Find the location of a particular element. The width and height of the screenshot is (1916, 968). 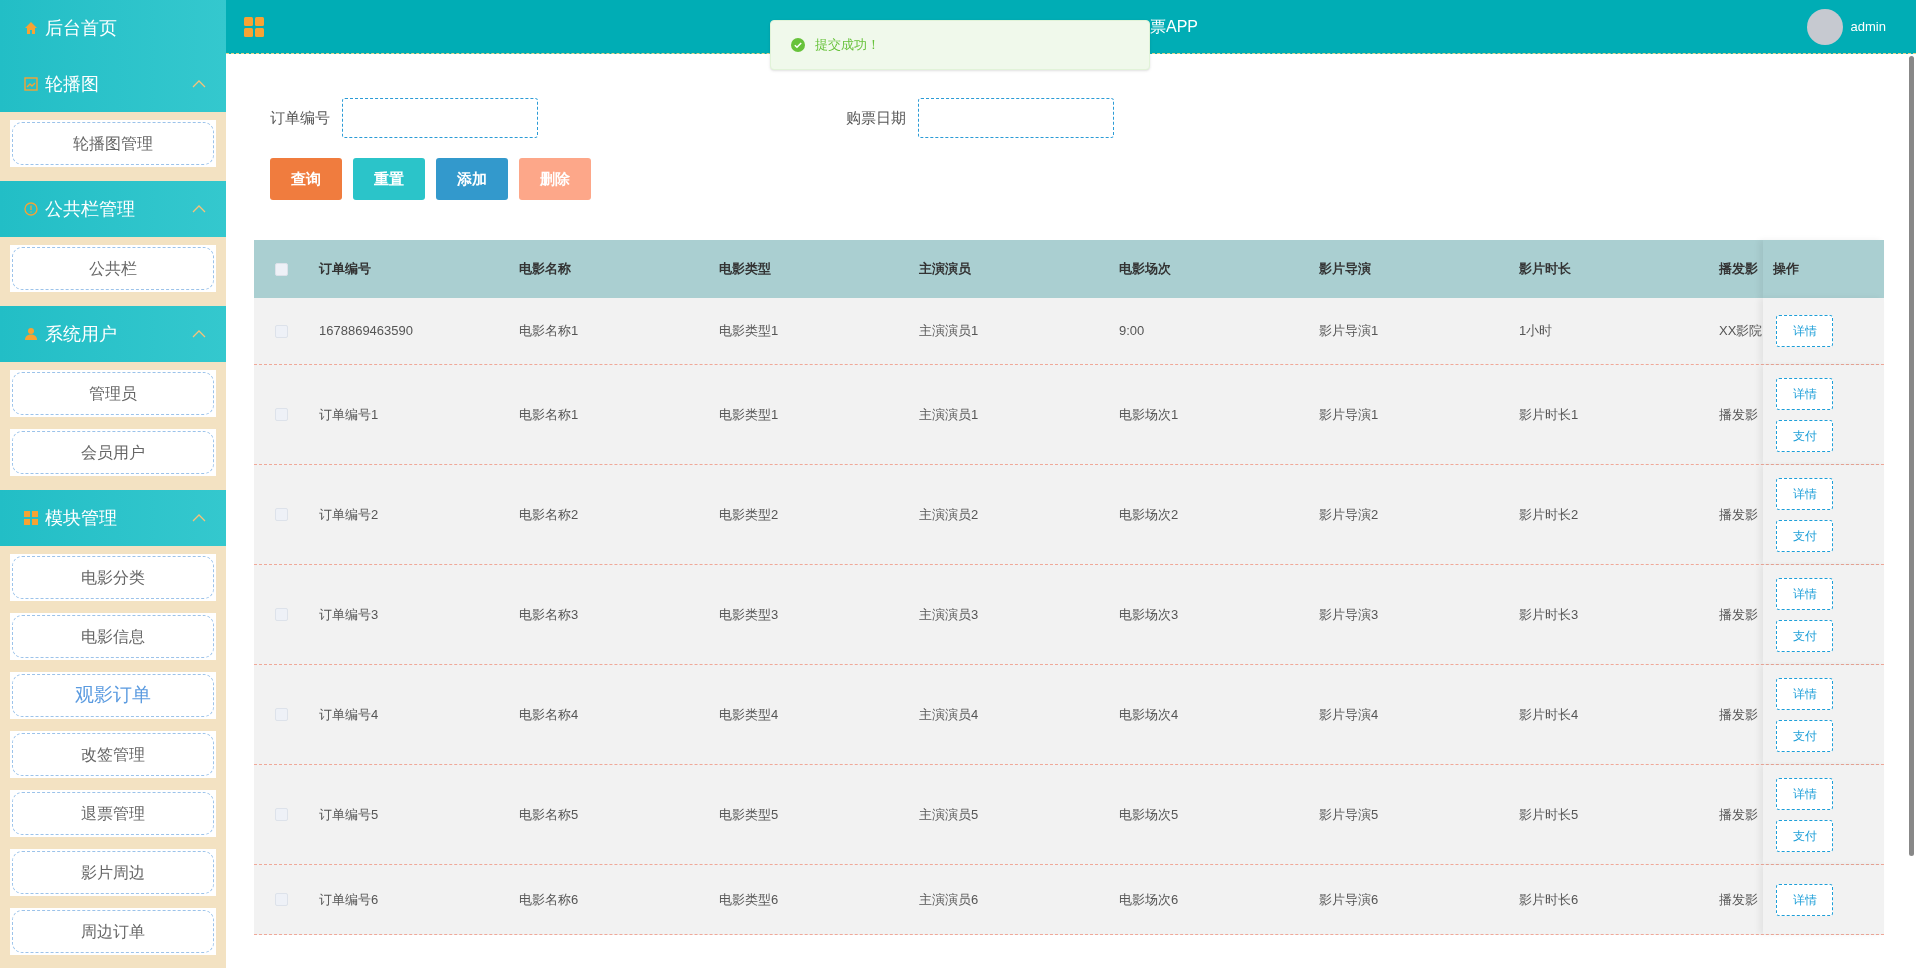

column-header: 操作 is located at coordinates (1786, 269).